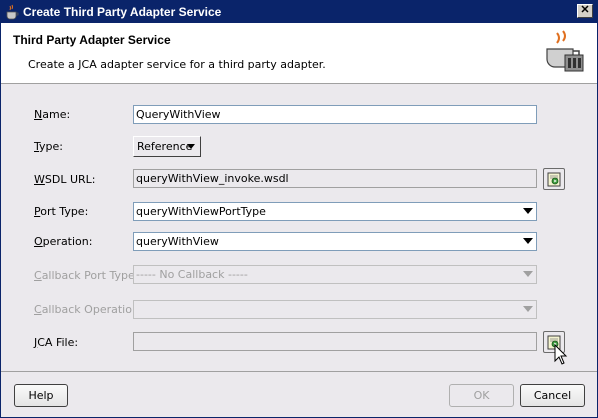 The height and width of the screenshot is (418, 598). What do you see at coordinates (12, 12) in the screenshot?
I see `app-coffee-icon` at bounding box center [12, 12].